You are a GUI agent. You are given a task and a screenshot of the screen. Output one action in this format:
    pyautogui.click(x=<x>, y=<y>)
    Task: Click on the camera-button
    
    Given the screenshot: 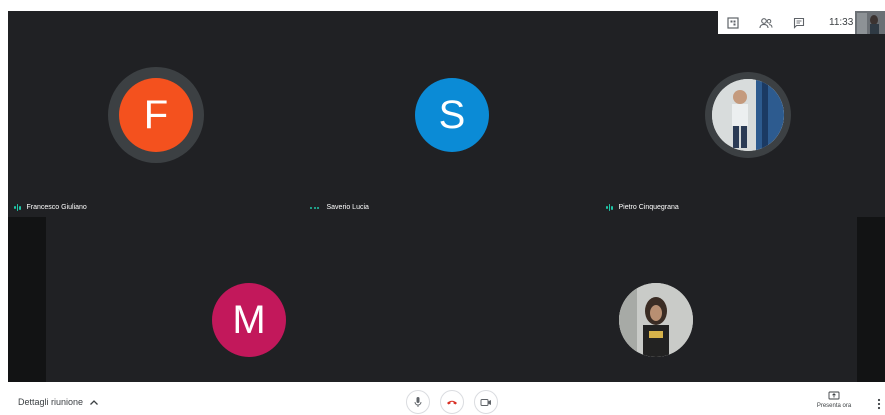 What is the action you would take?
    pyautogui.click(x=486, y=402)
    